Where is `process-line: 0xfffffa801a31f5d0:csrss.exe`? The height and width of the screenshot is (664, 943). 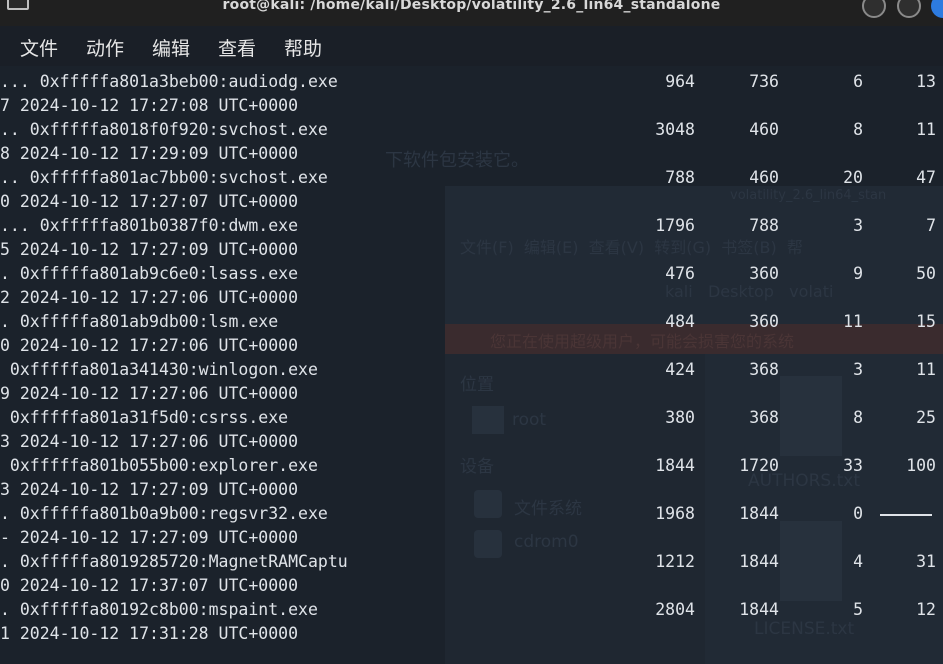 process-line: 0xfffffa801a31f5d0:csrss.exe is located at coordinates (144, 417).